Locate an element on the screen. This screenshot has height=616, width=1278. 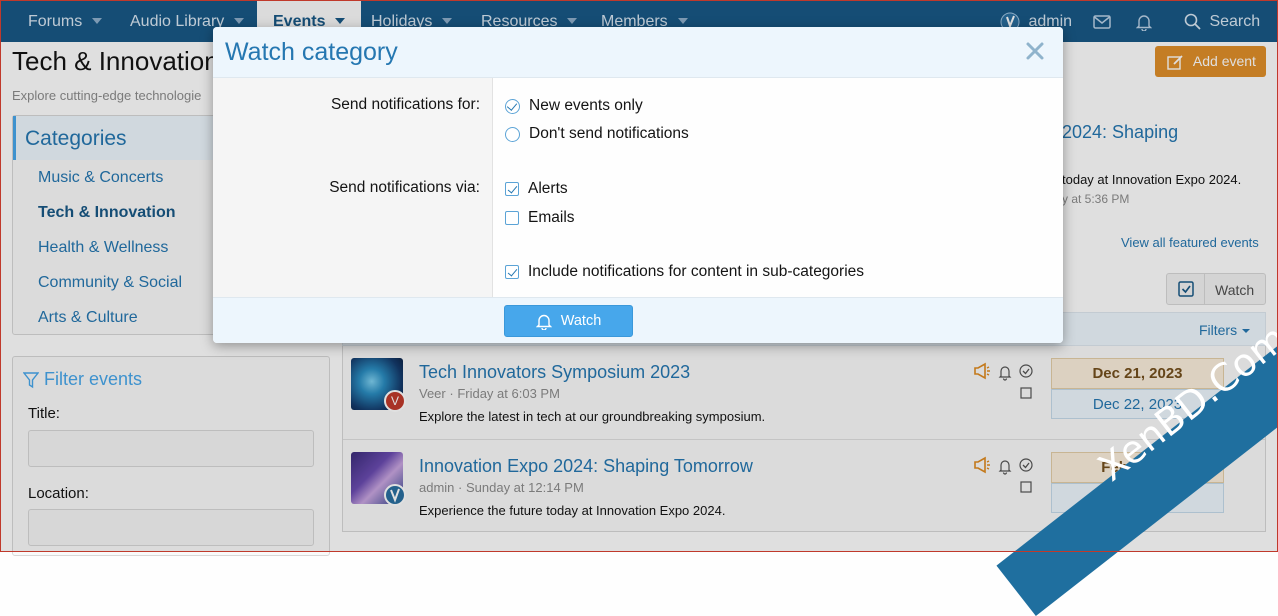
close-button is located at coordinates (1035, 51).